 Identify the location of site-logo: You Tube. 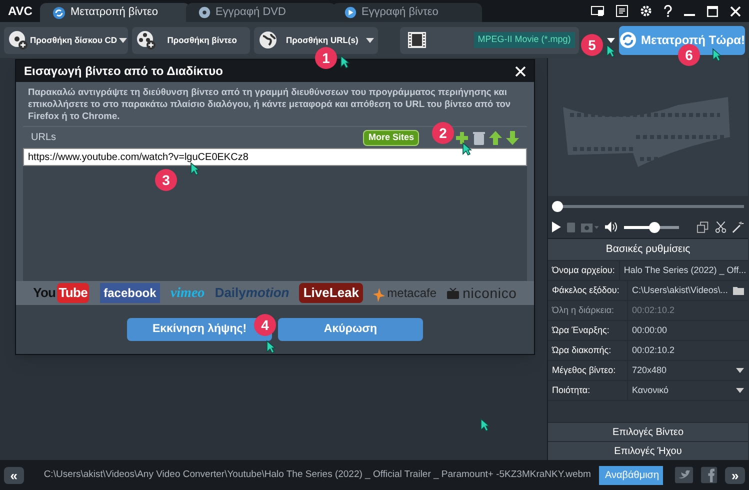
(61, 293).